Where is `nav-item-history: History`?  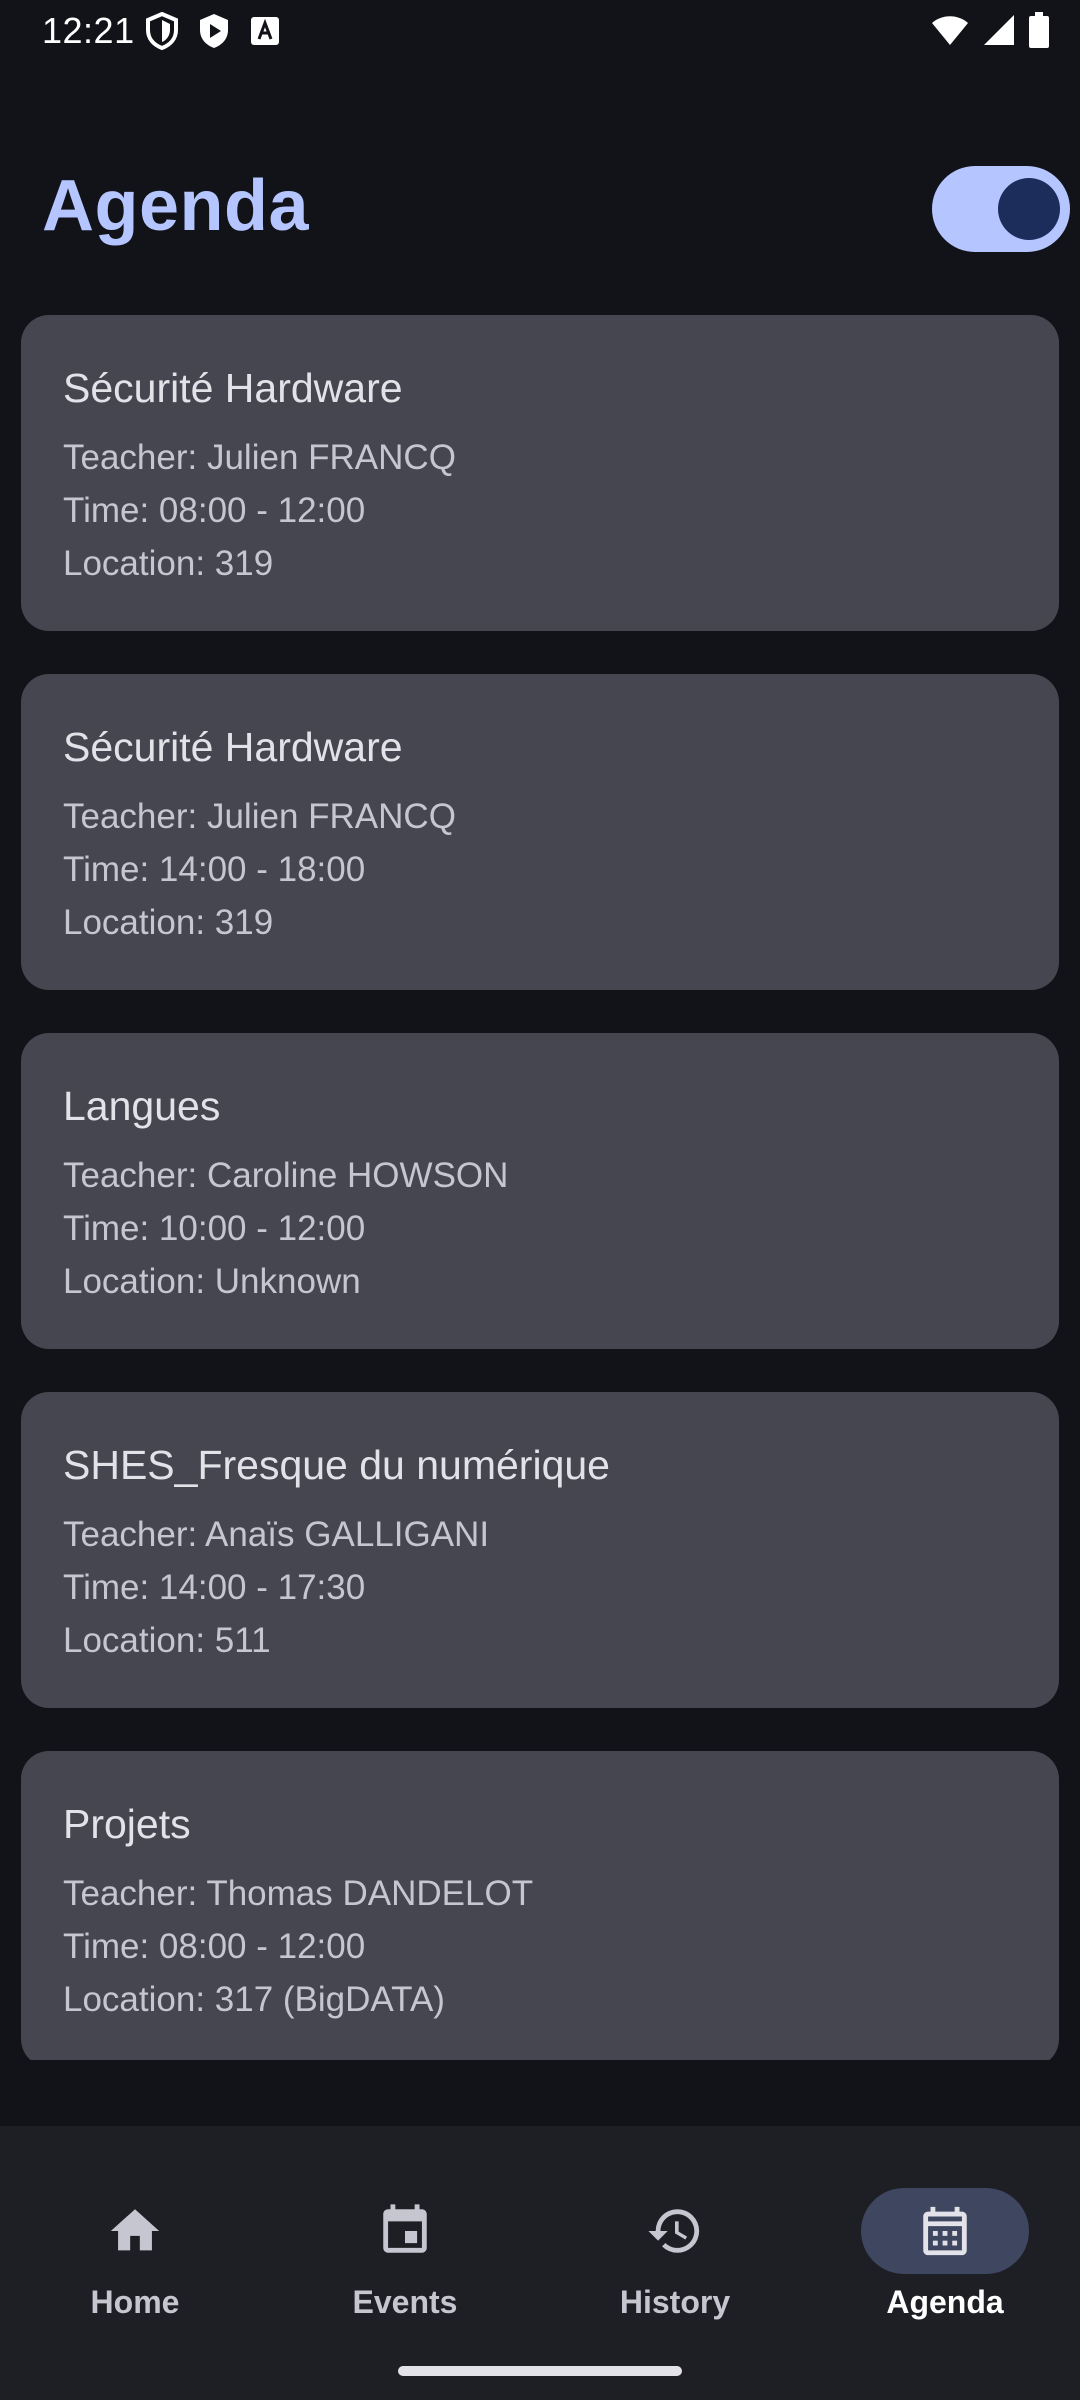
nav-item-history: History is located at coordinates (675, 2239).